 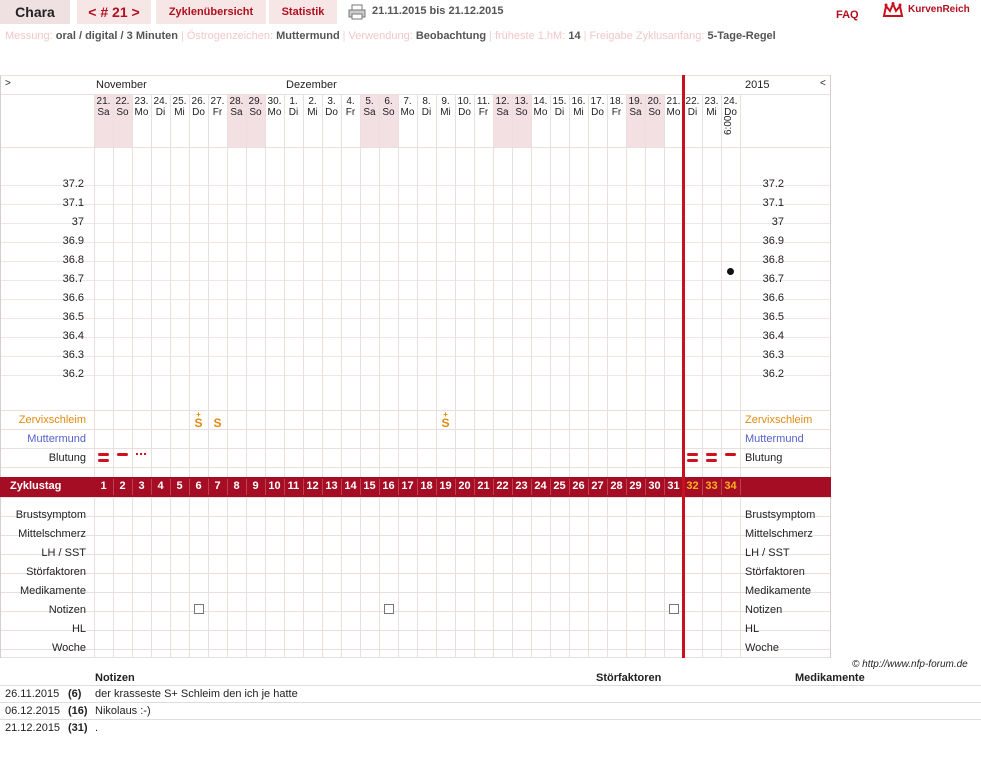 What do you see at coordinates (293, 486) in the screenshot?
I see `cycle-day-number: 11` at bounding box center [293, 486].